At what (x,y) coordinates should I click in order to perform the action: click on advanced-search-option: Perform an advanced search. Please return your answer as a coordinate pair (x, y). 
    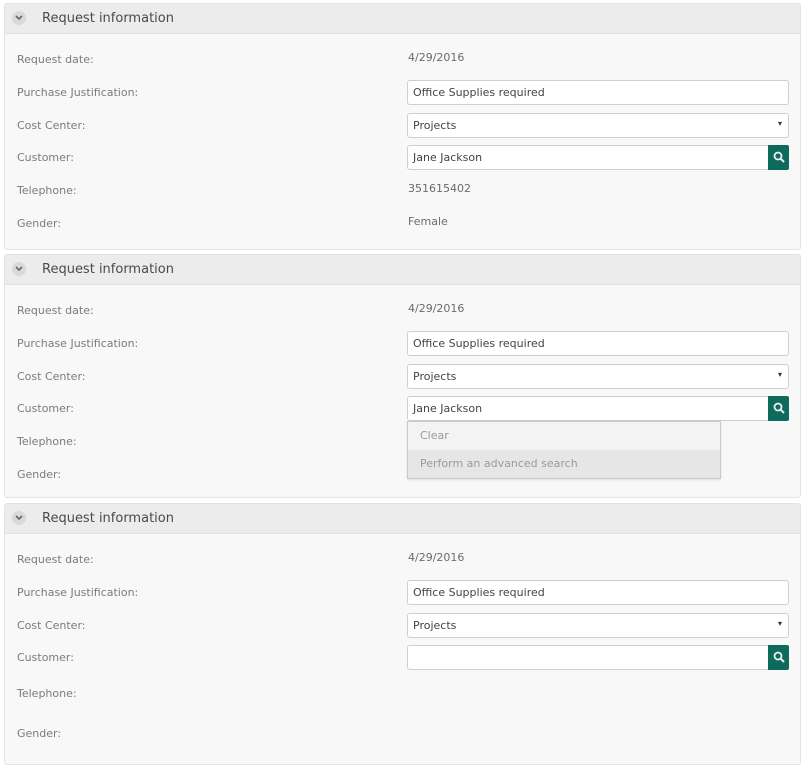
    Looking at the image, I should click on (564, 464).